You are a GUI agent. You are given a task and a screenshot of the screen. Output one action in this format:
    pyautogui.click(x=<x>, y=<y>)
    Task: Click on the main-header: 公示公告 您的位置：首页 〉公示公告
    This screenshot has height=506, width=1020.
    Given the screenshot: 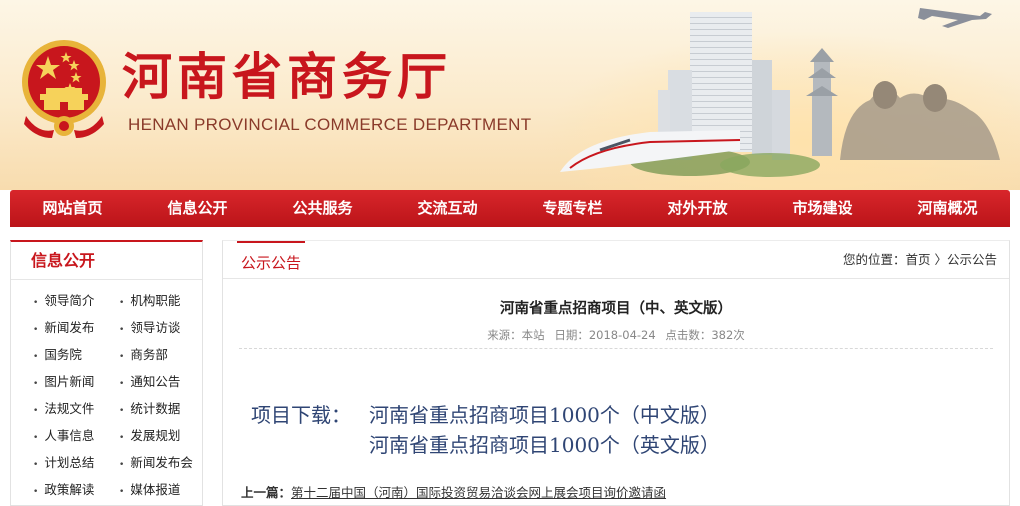 What is the action you would take?
    pyautogui.click(x=616, y=260)
    